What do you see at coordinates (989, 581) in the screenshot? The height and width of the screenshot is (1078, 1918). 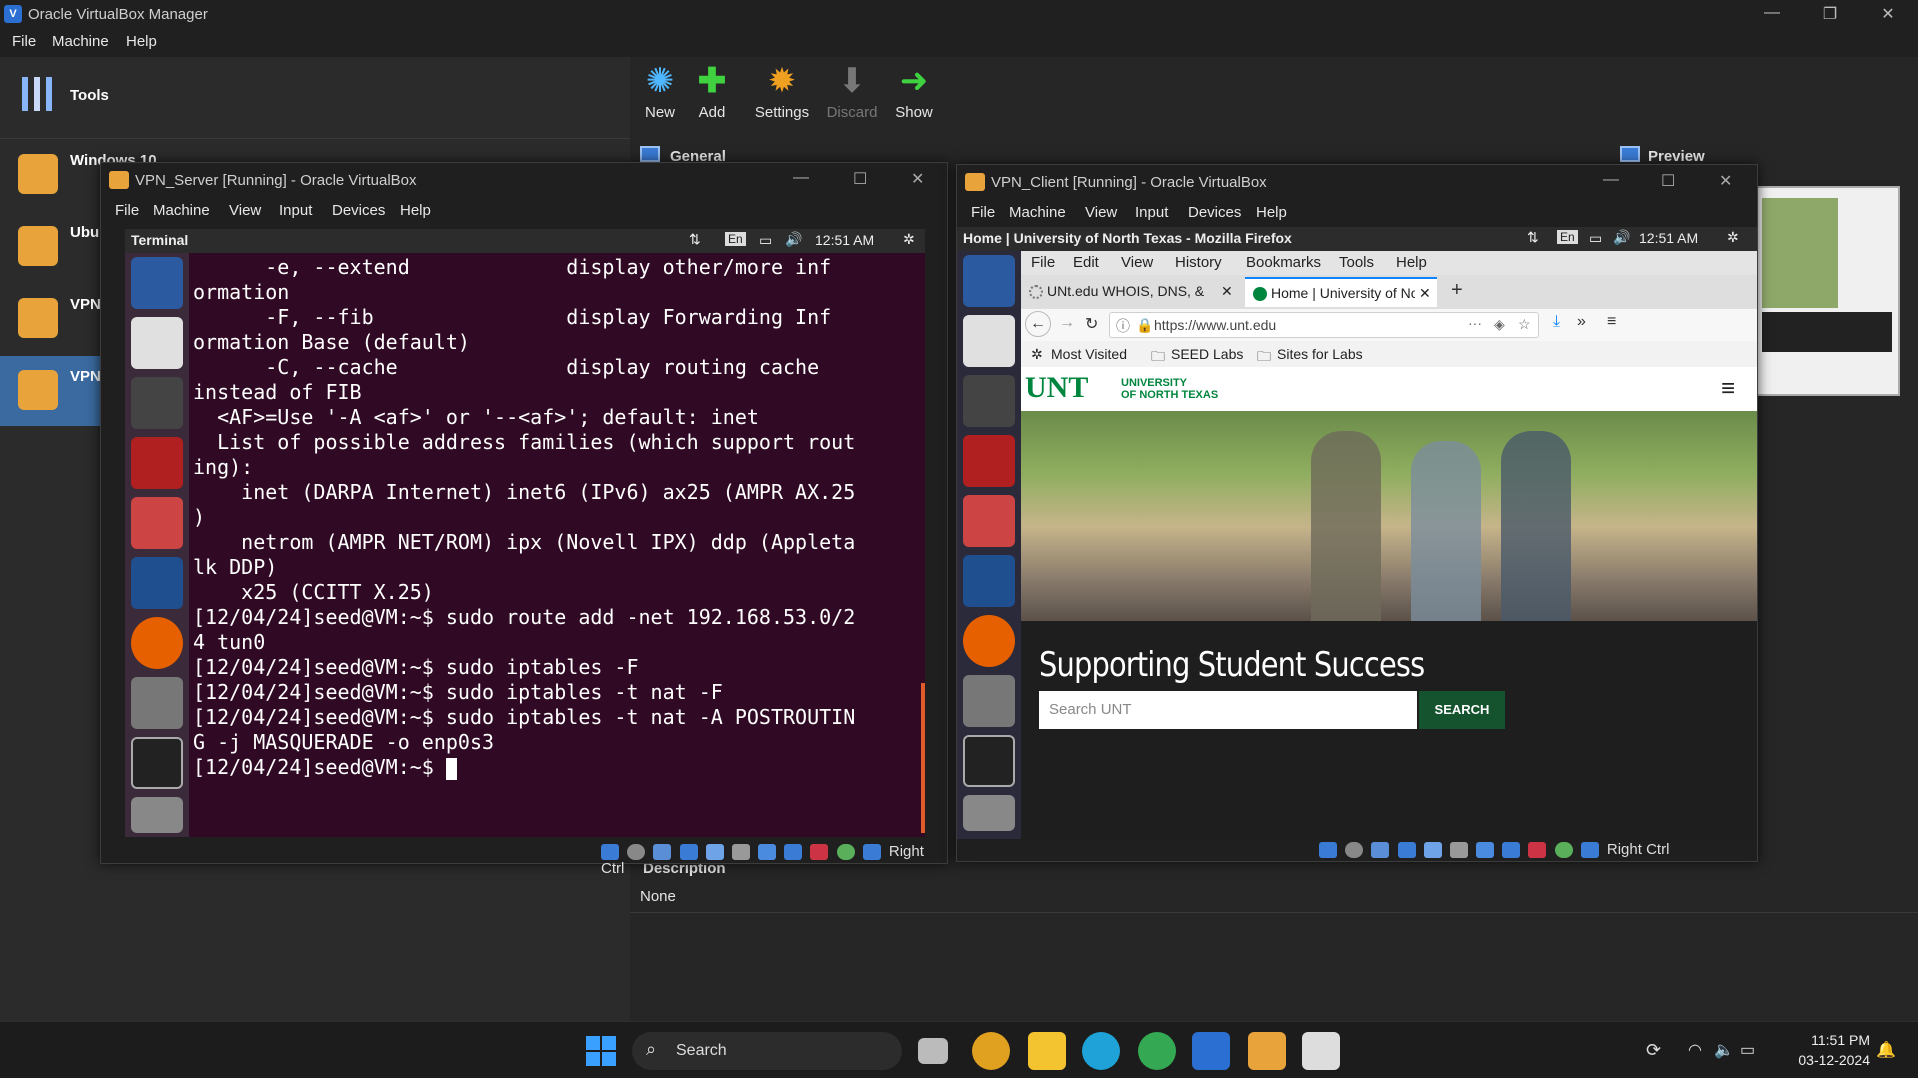 I see `wireshark-icon` at bounding box center [989, 581].